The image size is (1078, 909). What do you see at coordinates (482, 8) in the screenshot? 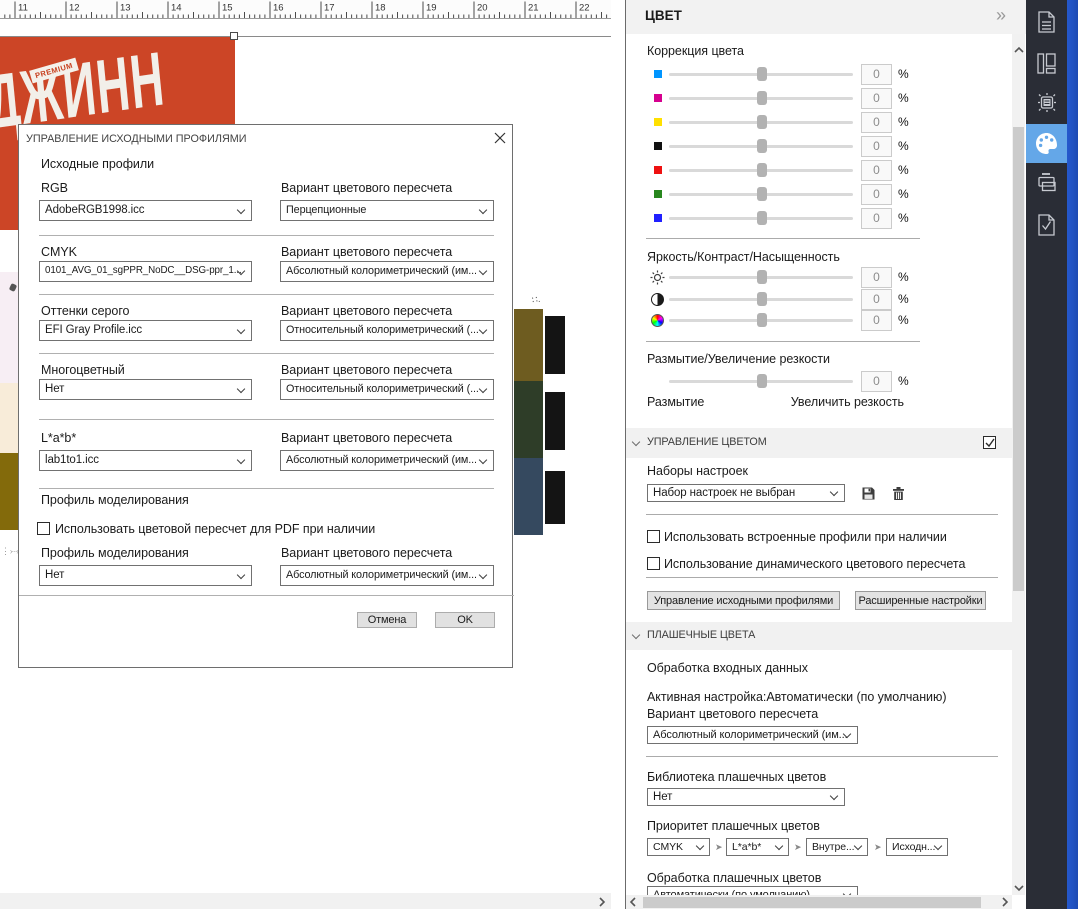
I see `svg-text: 20` at bounding box center [482, 8].